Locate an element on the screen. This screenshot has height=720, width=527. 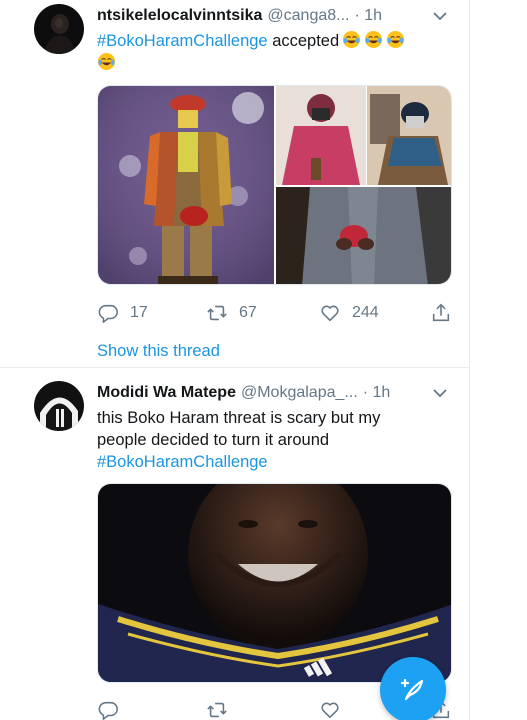
retweet-button: 67 is located at coordinates (231, 313).